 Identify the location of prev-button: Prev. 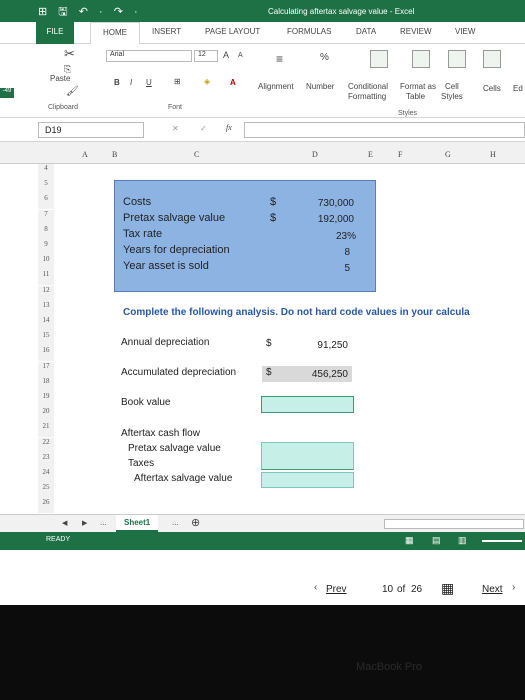
(336, 589).